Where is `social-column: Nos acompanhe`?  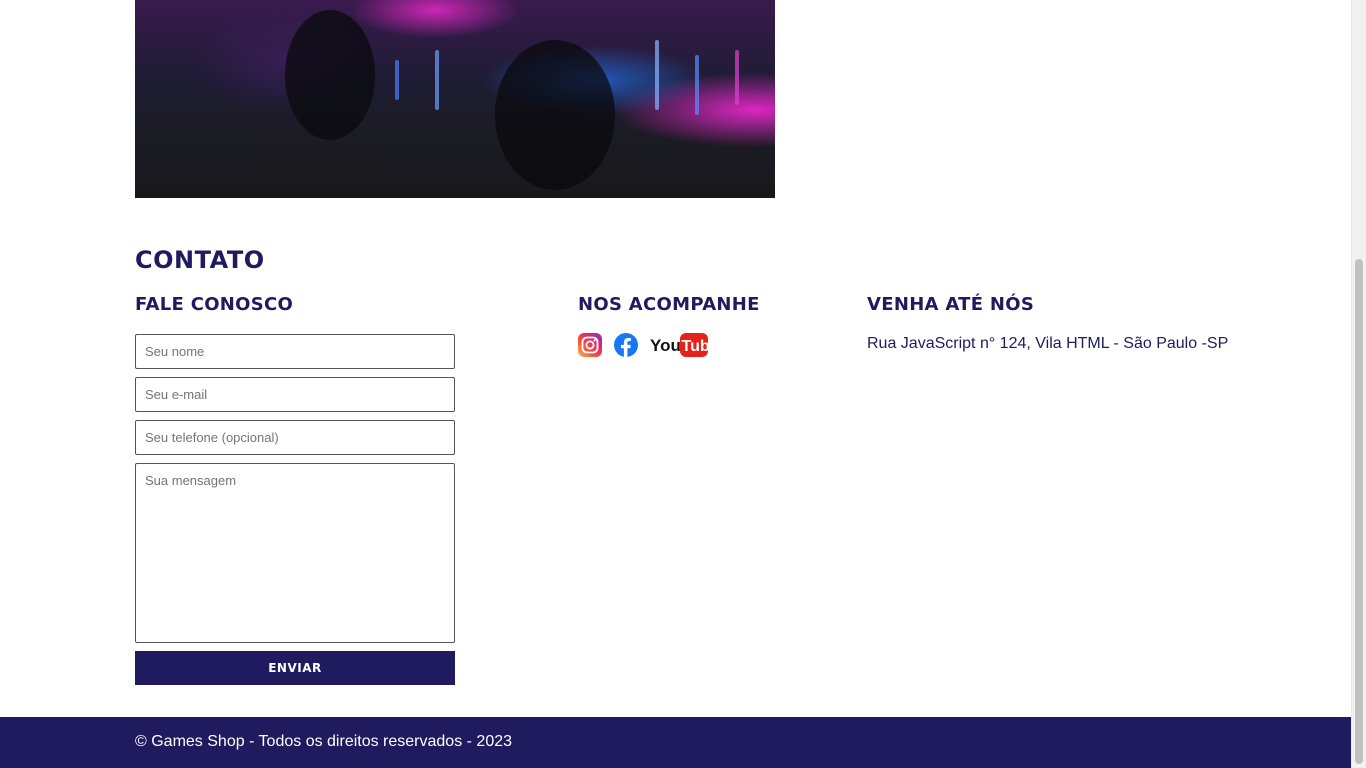 social-column: Nos acompanhe is located at coordinates (688, 326).